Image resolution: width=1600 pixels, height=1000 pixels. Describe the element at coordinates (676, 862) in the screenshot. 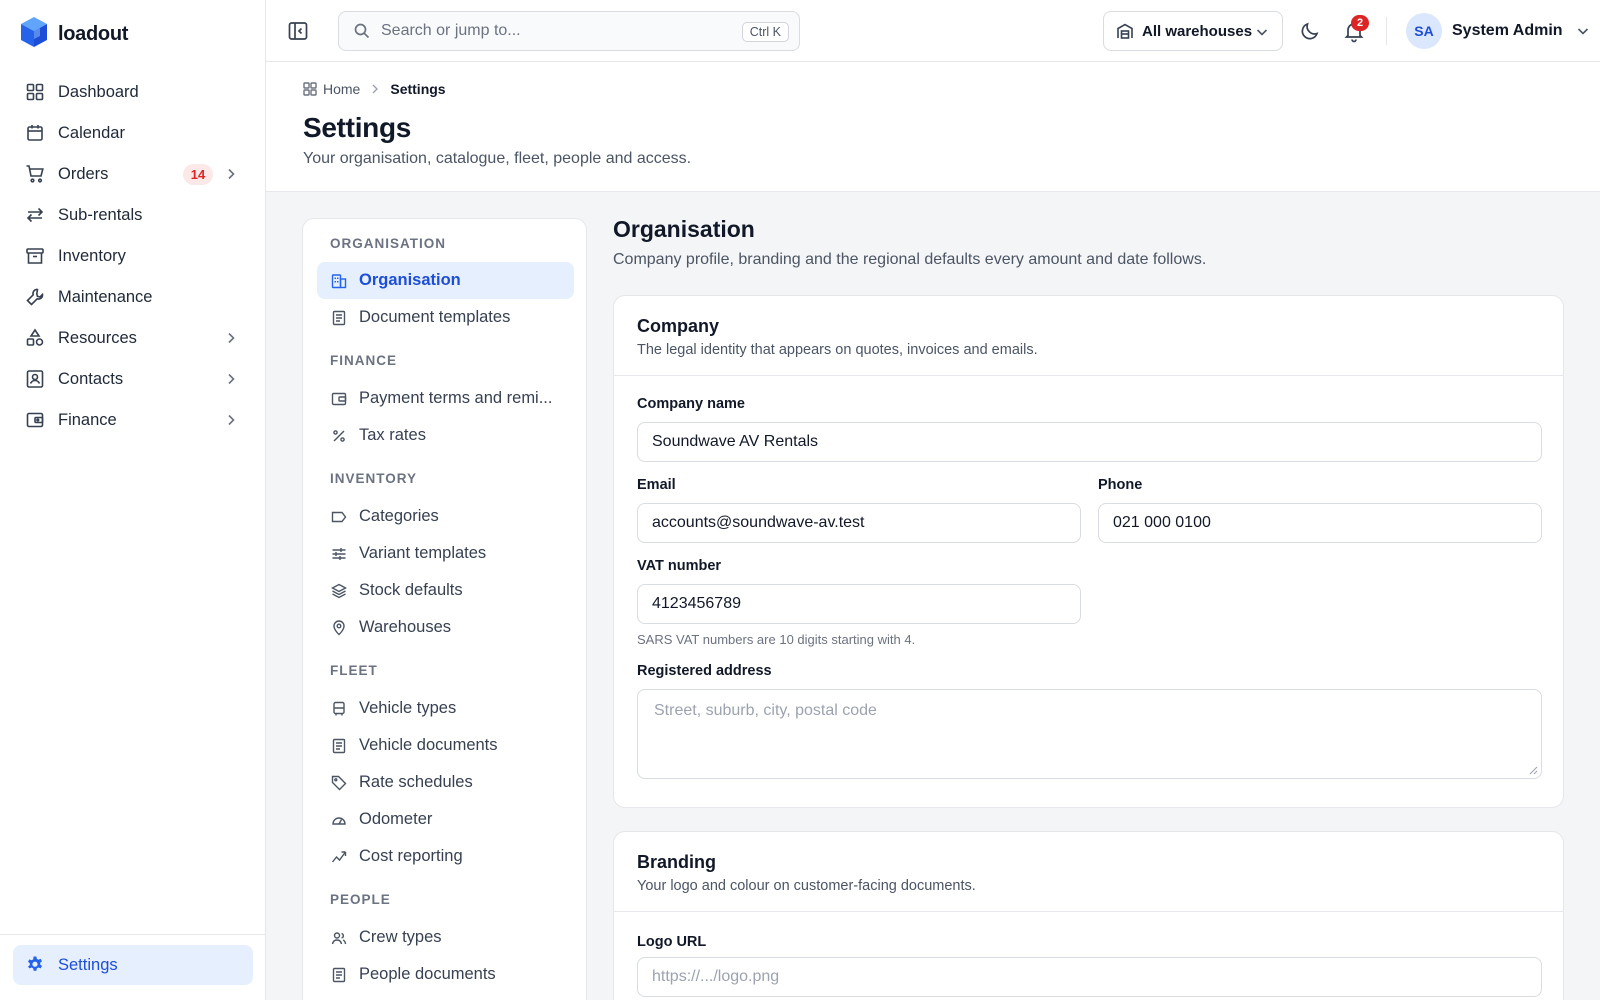

I see `branding-card-title: Branding` at that location.